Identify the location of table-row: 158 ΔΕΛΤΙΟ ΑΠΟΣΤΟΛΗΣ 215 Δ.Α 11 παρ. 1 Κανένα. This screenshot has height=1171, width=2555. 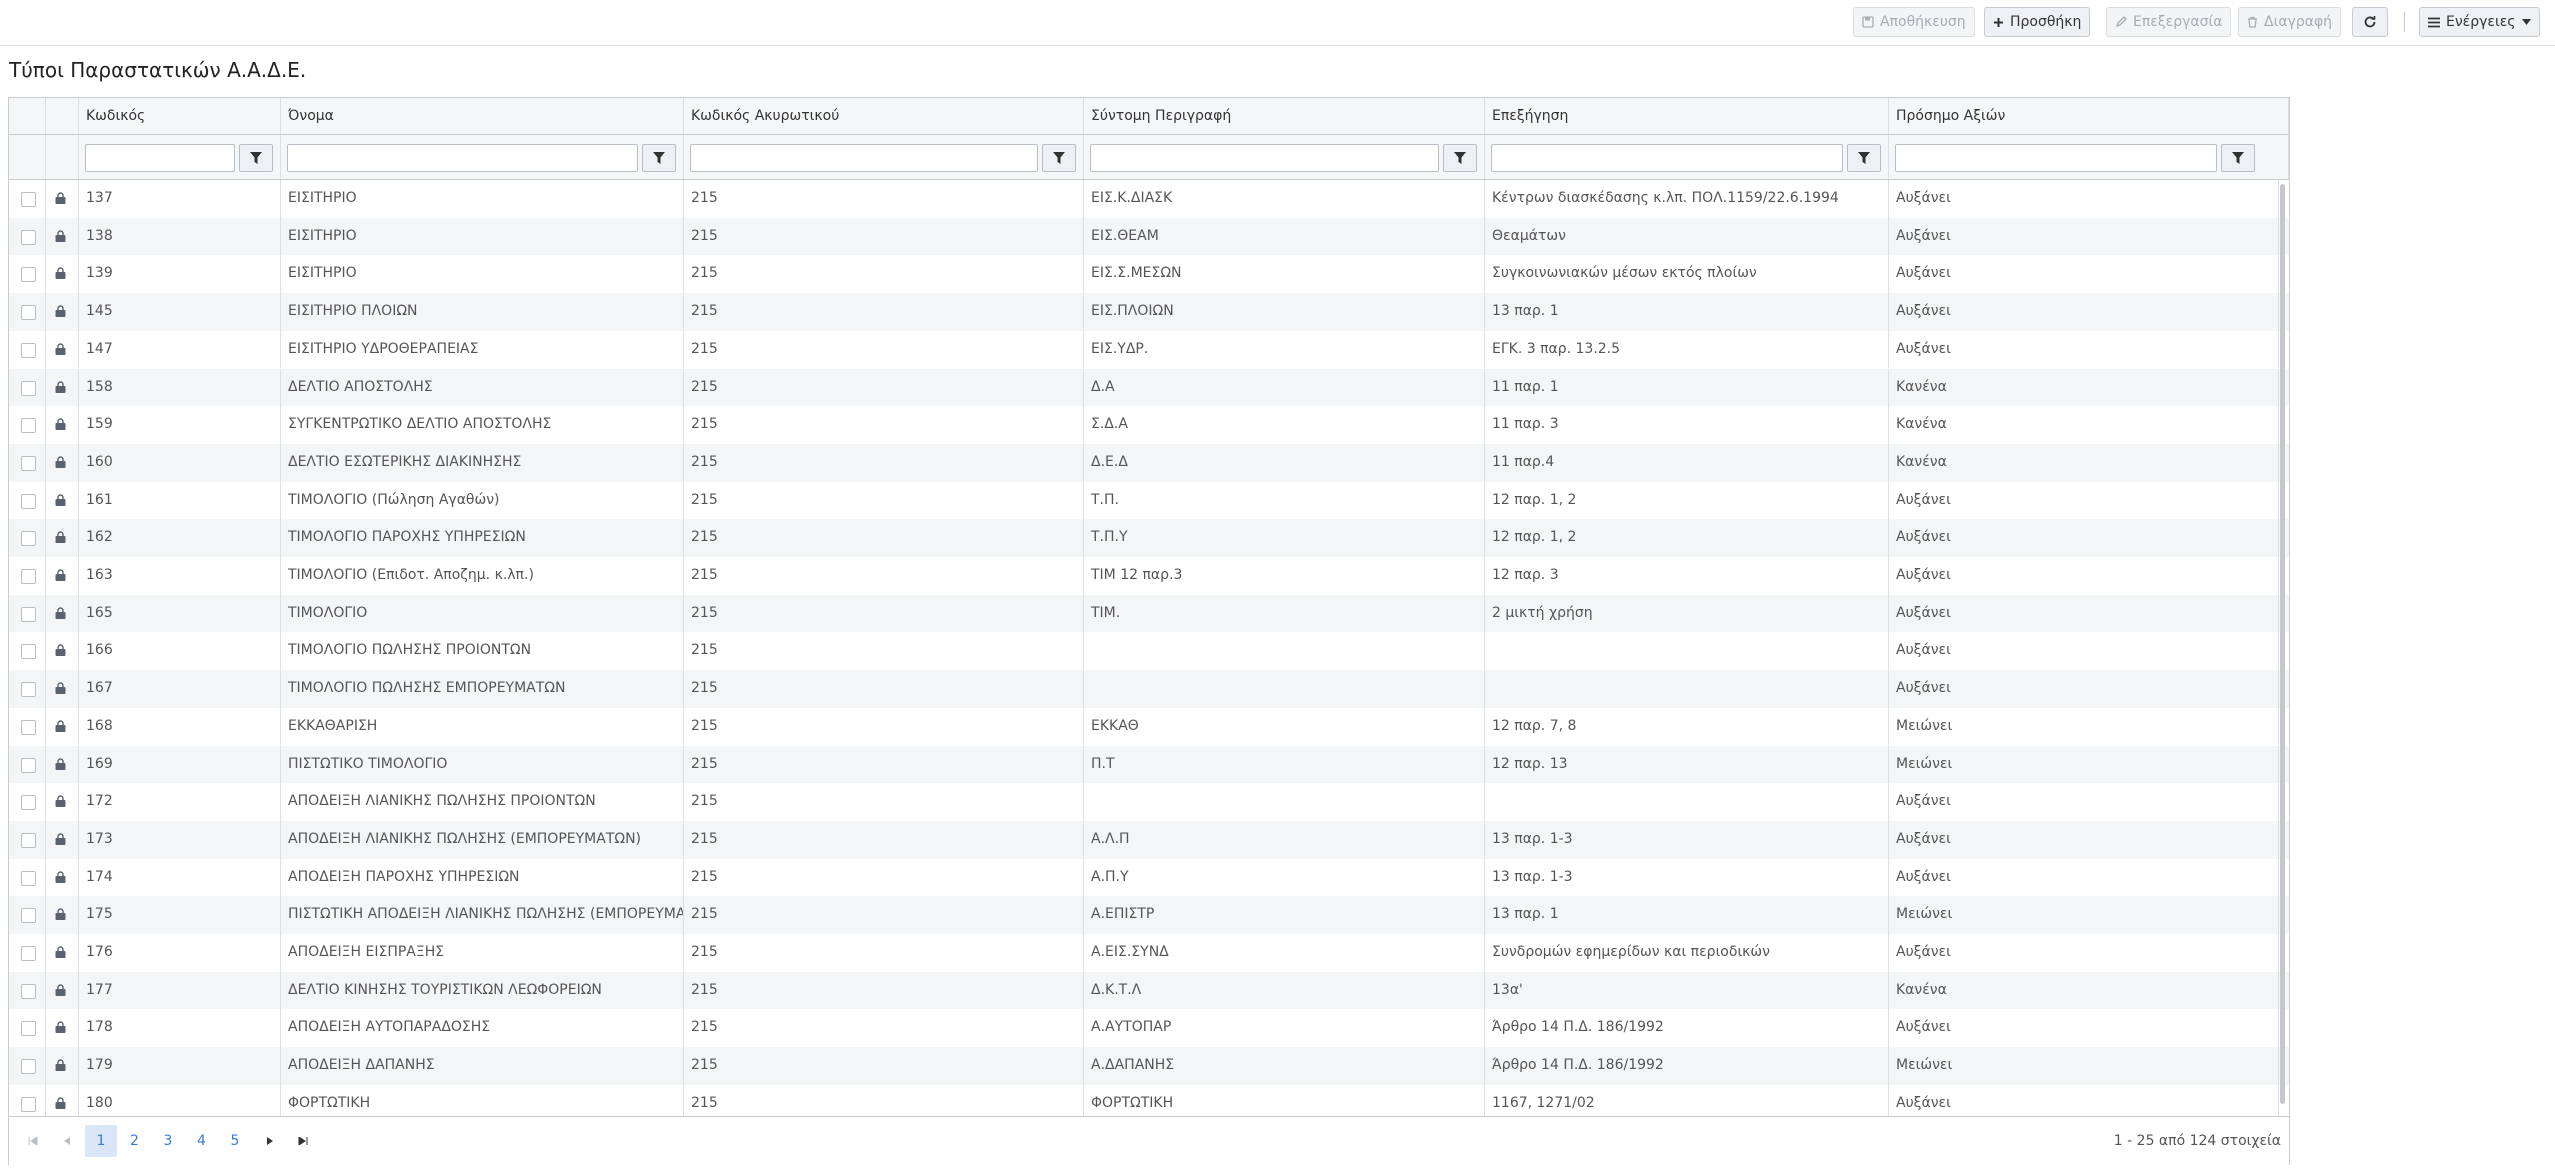
(1149, 387).